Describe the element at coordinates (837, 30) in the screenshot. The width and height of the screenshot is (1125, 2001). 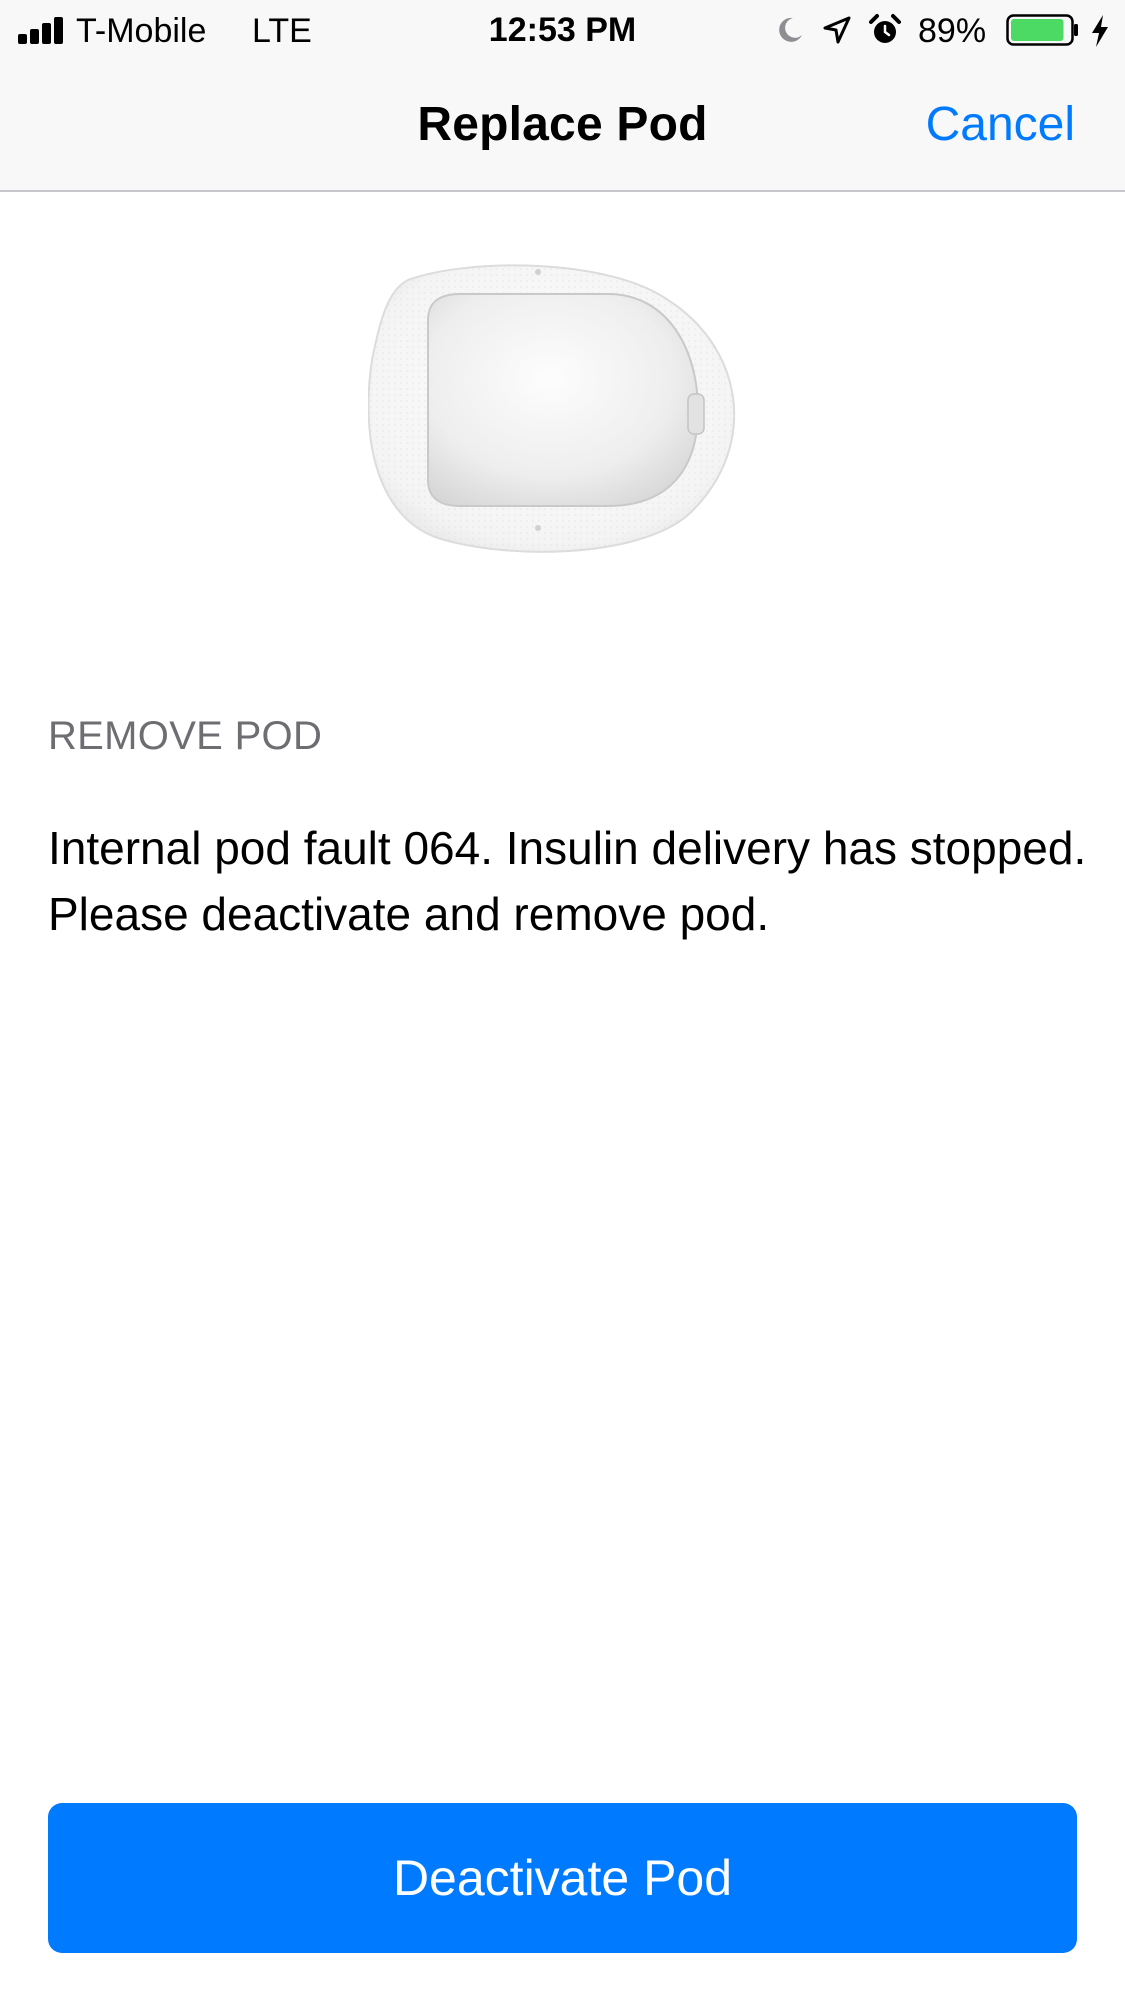
I see `location-arrow-icon` at that location.